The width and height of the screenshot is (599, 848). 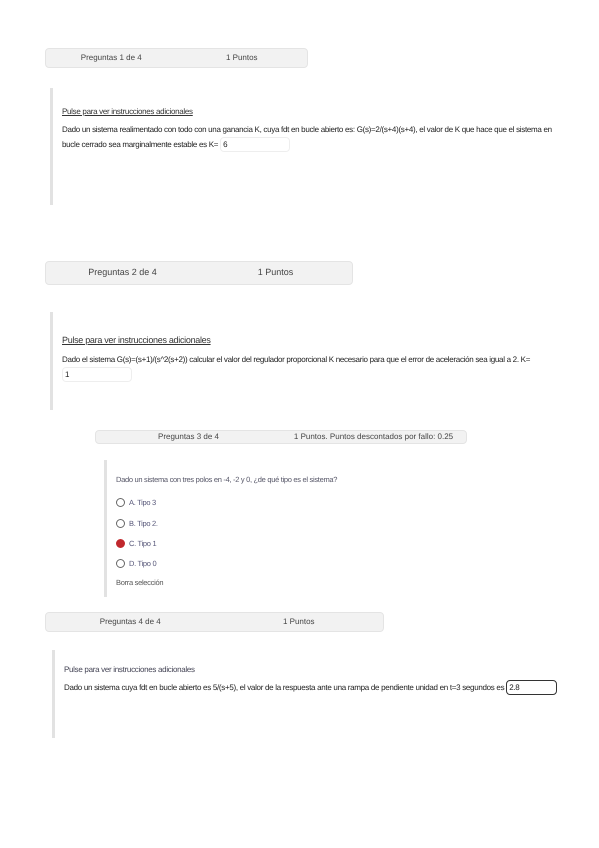 I want to click on points-label: 1 Puntos. Puntos descontados por fallo: 0.25, so click(x=373, y=437).